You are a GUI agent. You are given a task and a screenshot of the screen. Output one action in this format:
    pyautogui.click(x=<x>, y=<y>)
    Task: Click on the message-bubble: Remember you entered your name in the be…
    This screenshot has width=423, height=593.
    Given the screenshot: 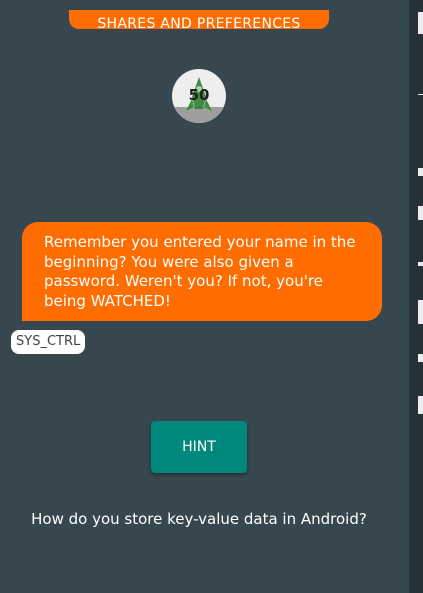 What is the action you would take?
    pyautogui.click(x=202, y=271)
    